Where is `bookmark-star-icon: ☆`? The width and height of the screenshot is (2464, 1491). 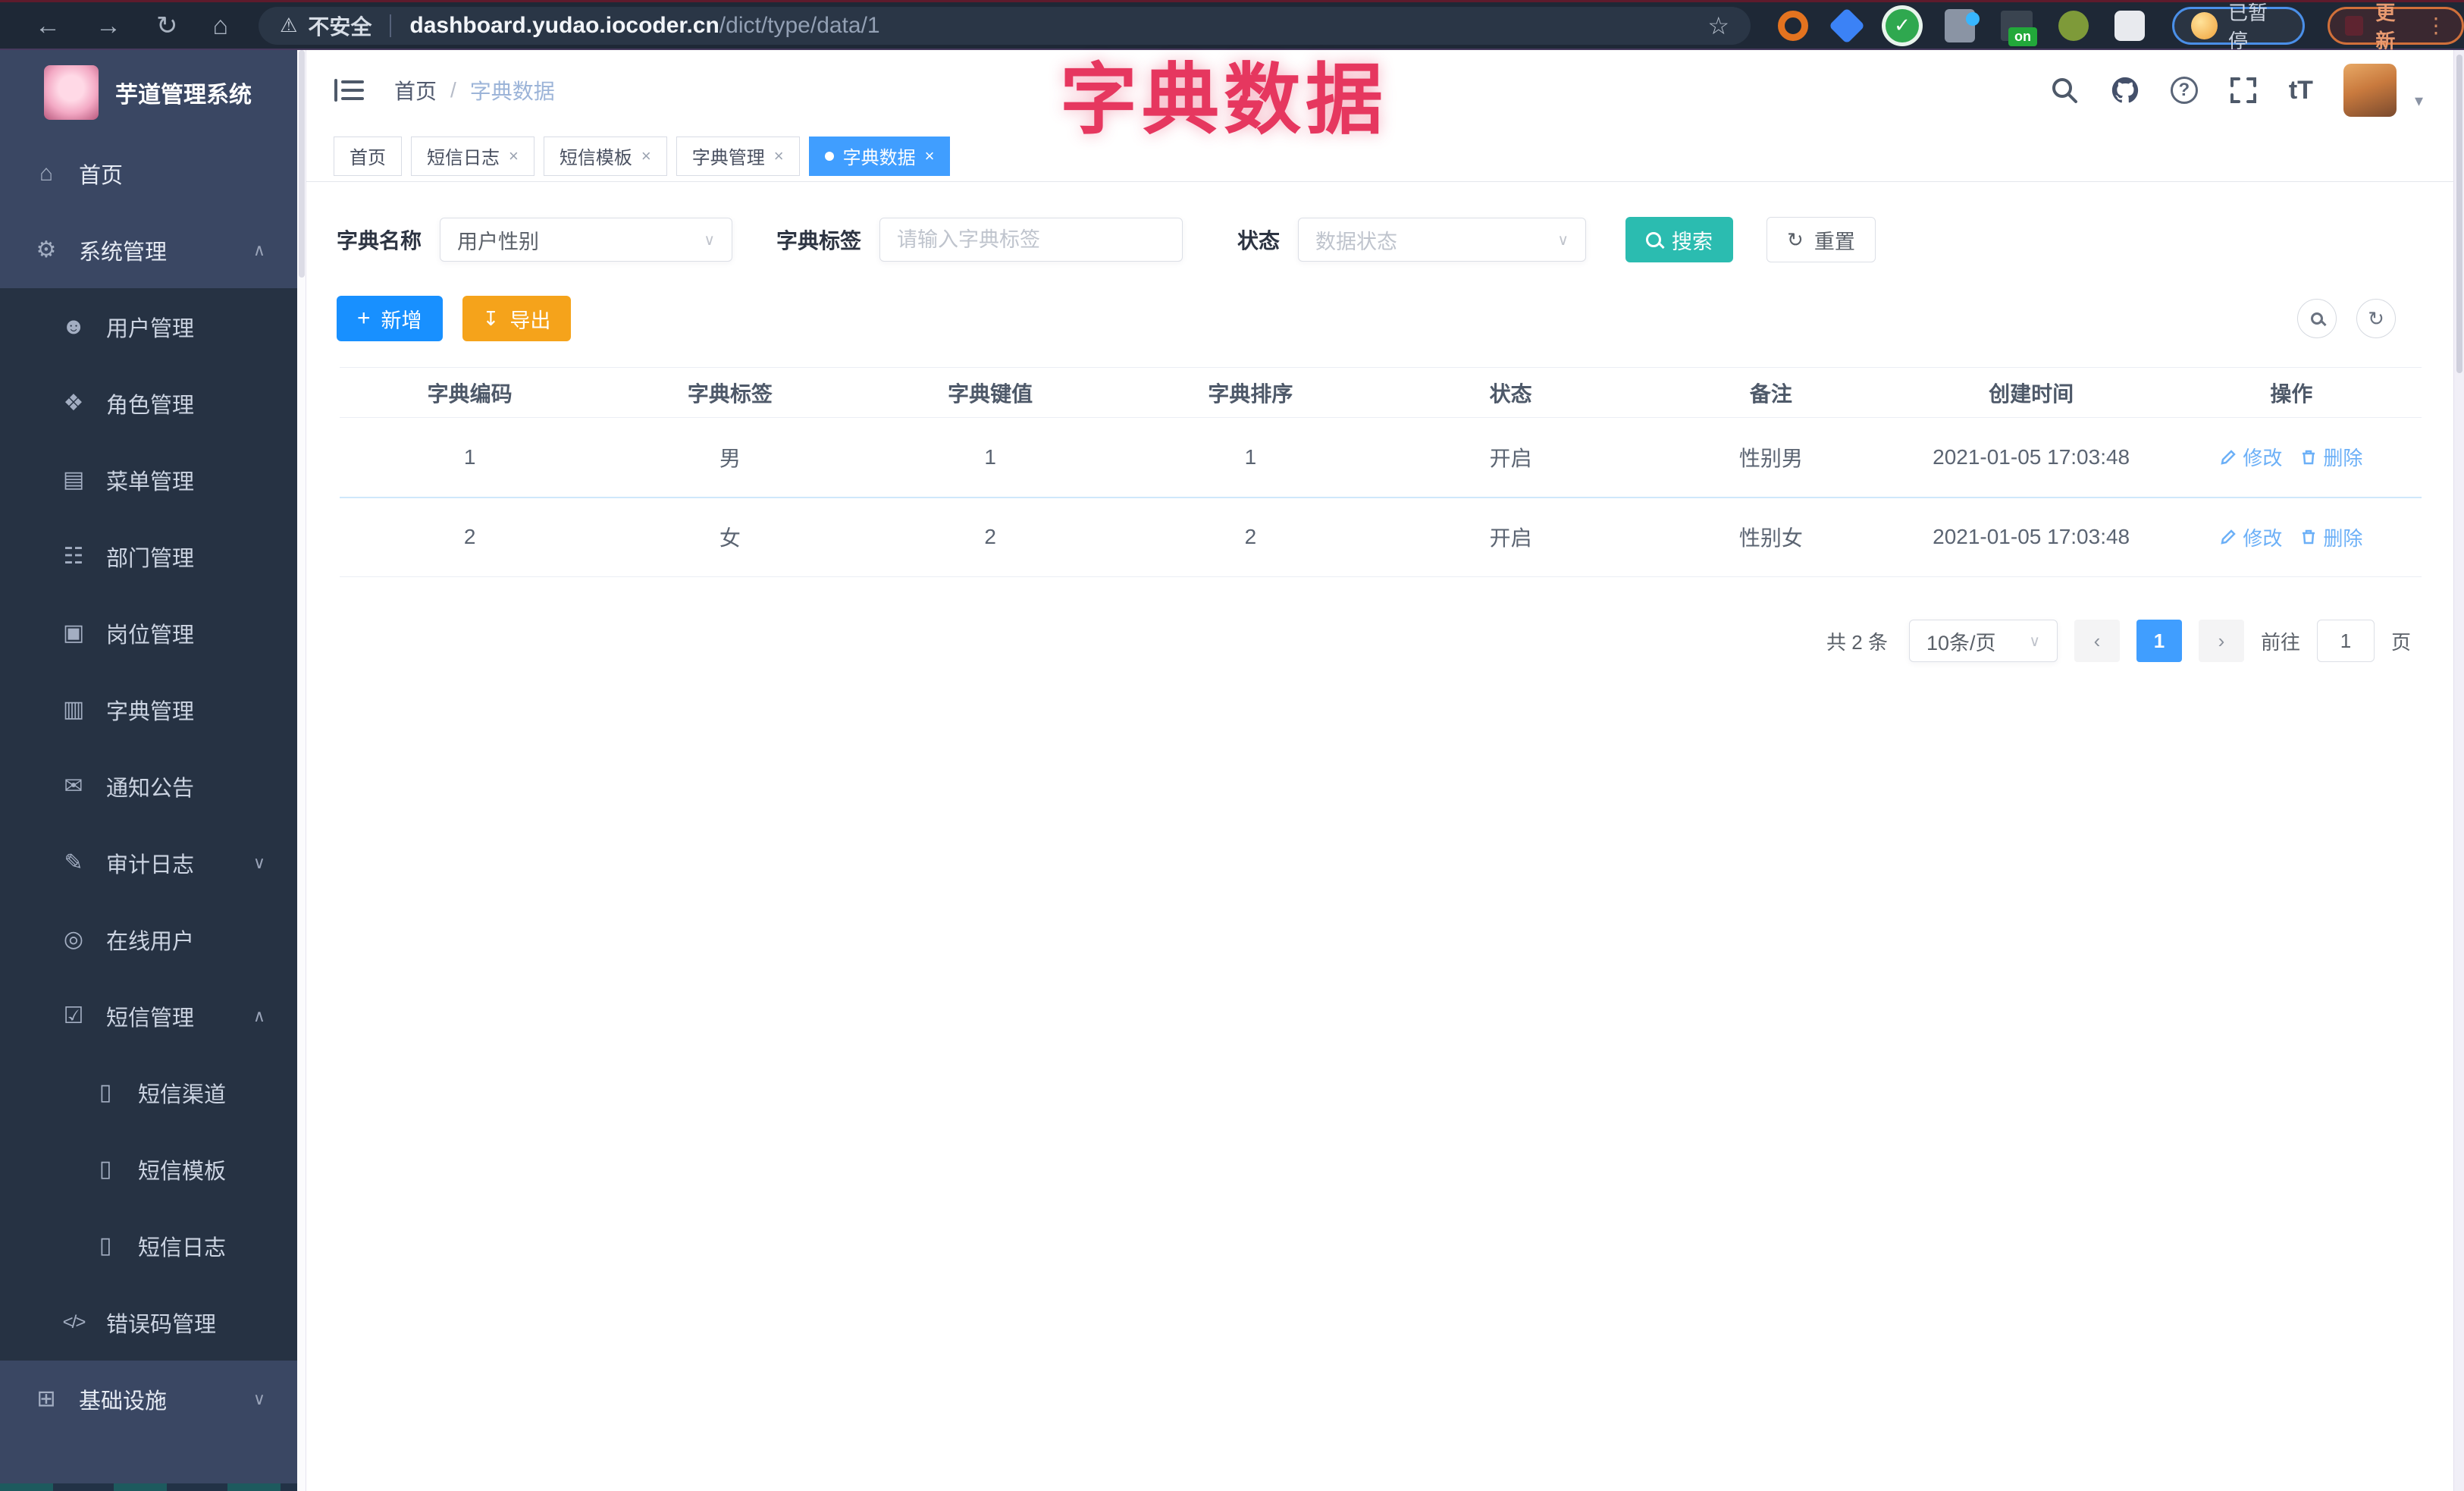
bookmark-star-icon: ☆ is located at coordinates (1718, 25).